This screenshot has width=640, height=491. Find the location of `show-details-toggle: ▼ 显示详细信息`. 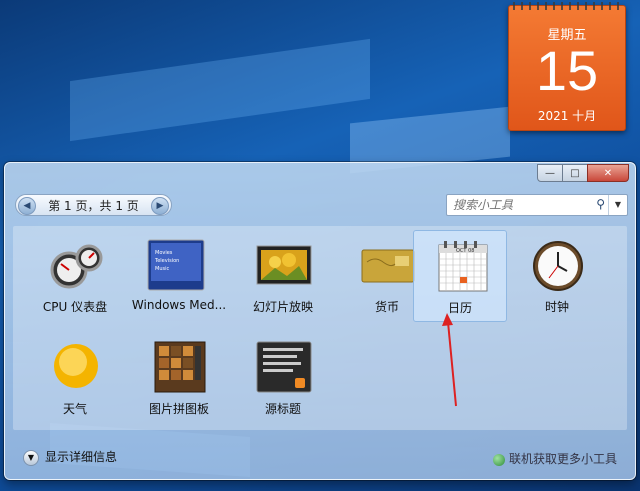

show-details-toggle: ▼ 显示详细信息 is located at coordinates (70, 458).